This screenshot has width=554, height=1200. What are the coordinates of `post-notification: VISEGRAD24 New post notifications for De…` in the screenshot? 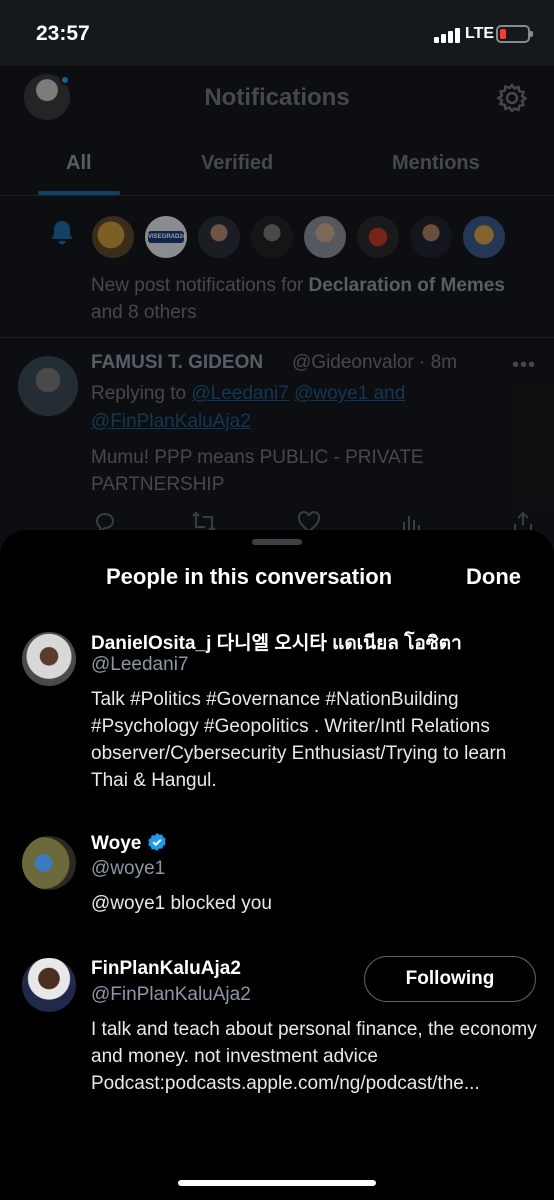 It's located at (277, 267).